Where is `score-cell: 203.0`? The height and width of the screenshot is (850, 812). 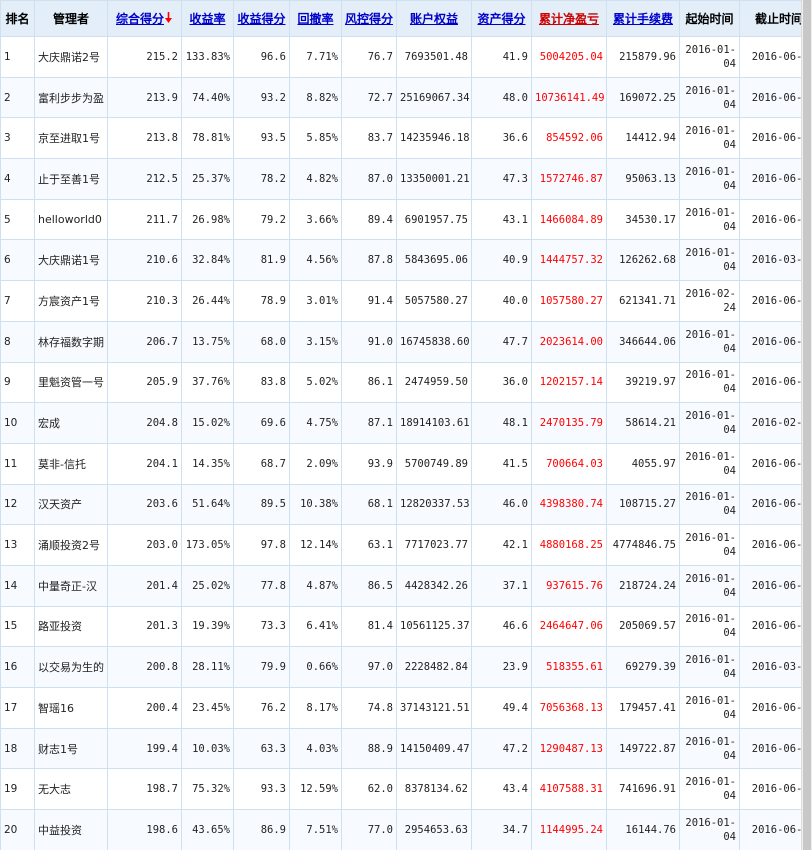
score-cell: 203.0 is located at coordinates (144, 545).